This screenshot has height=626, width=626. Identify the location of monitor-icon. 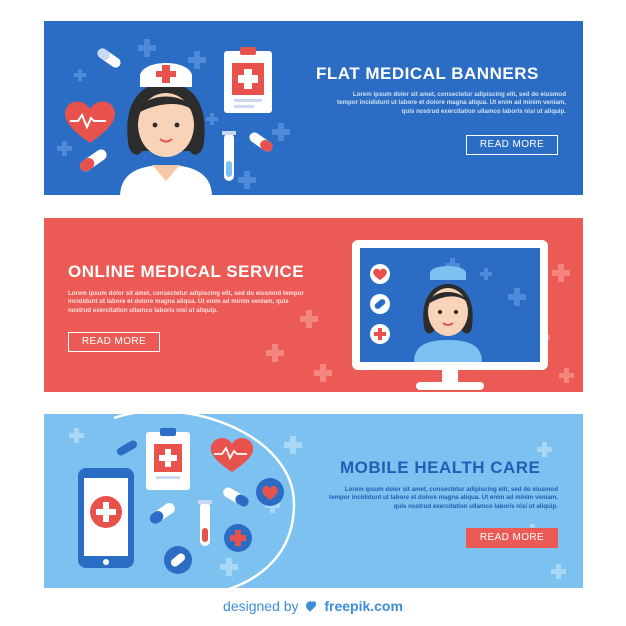
(450, 315).